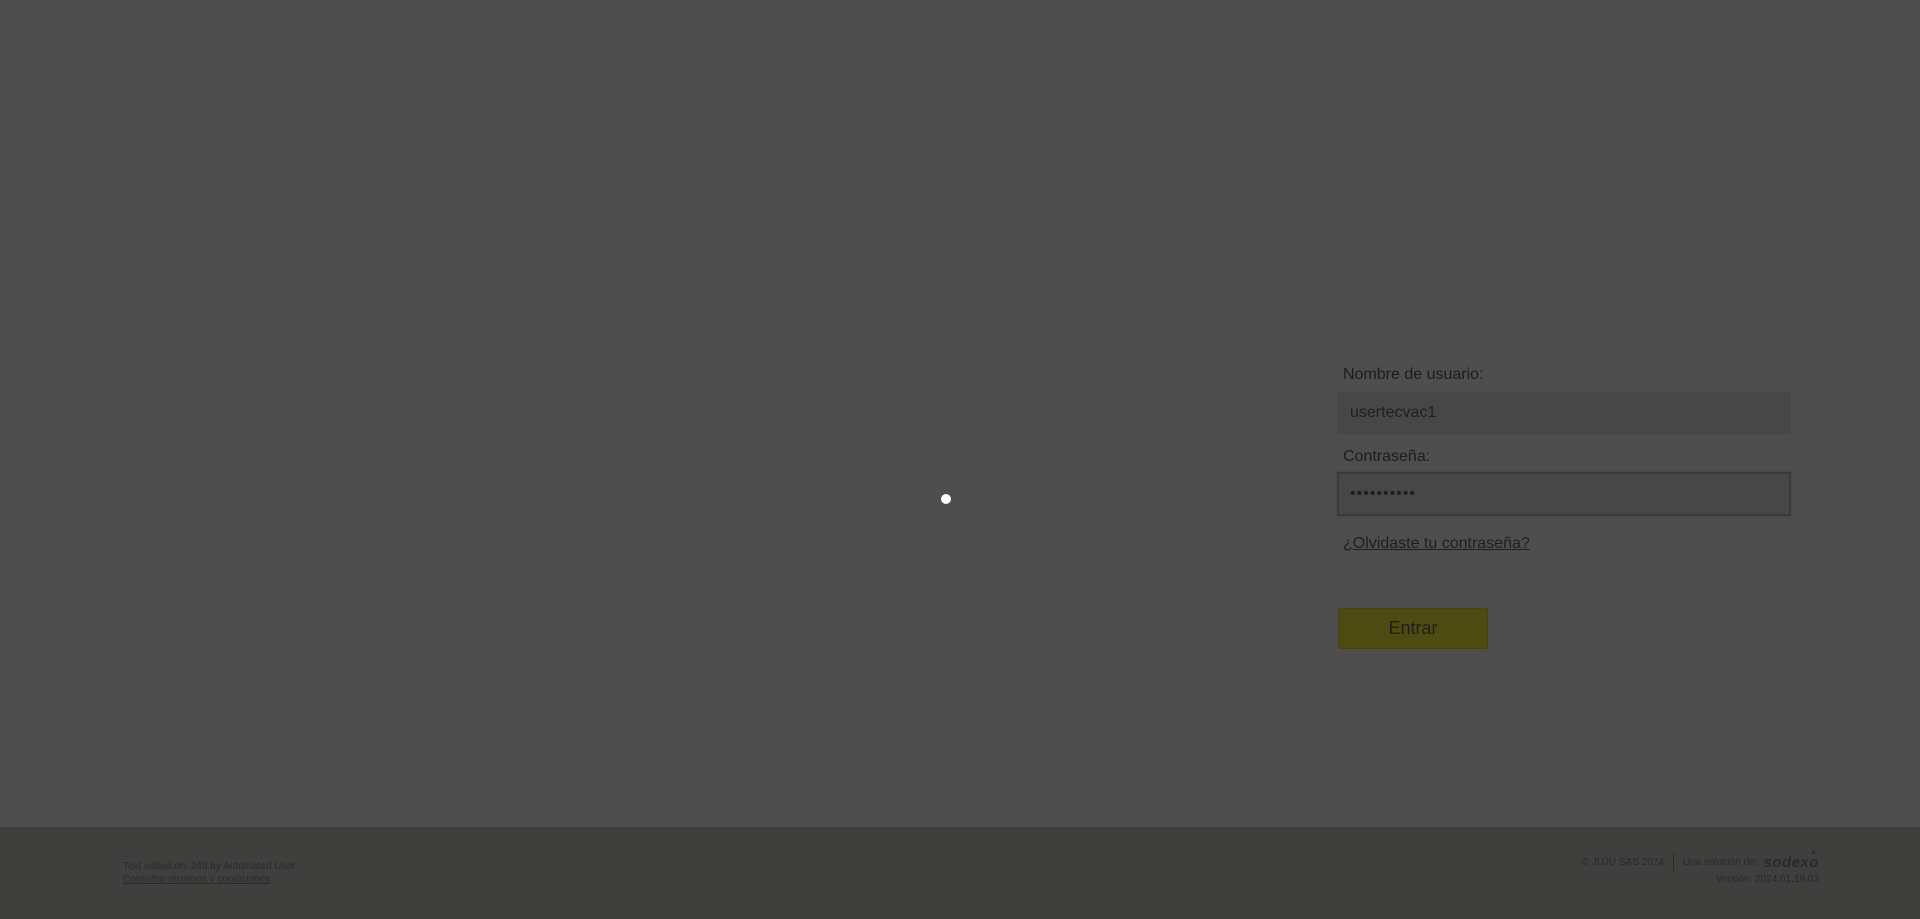  I want to click on solution-label: Una solución de:, so click(1720, 862).